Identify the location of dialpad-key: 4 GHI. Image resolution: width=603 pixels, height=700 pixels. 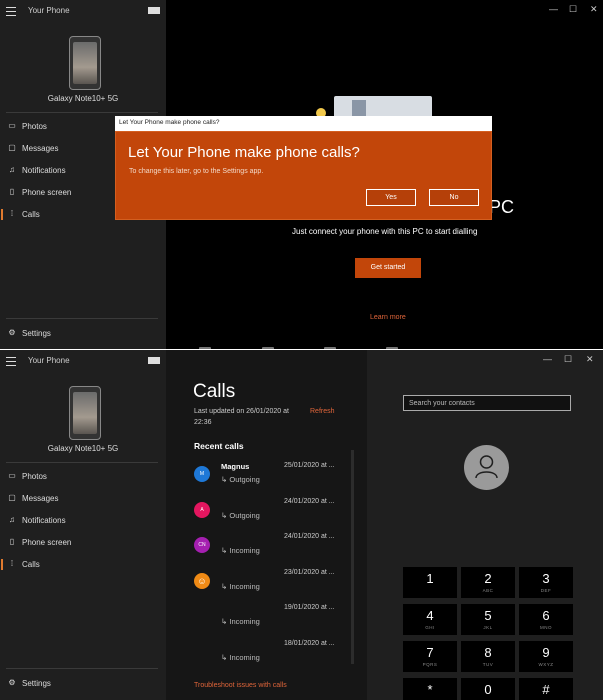
(430, 619).